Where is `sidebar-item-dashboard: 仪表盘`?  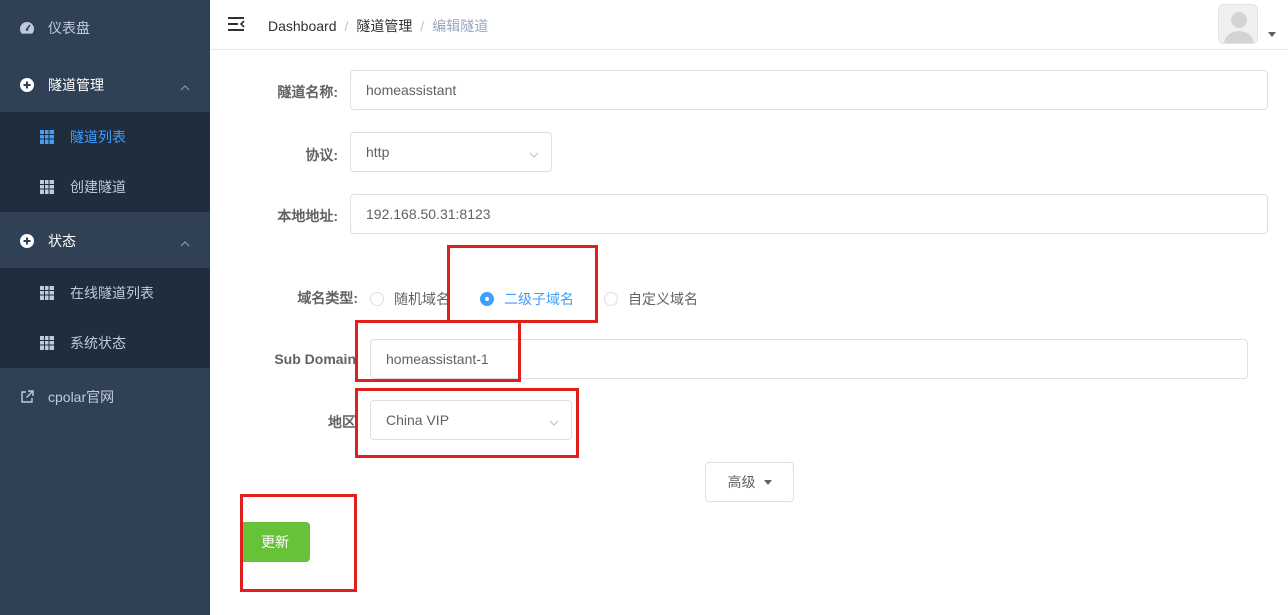 sidebar-item-dashboard: 仪表盘 is located at coordinates (105, 28).